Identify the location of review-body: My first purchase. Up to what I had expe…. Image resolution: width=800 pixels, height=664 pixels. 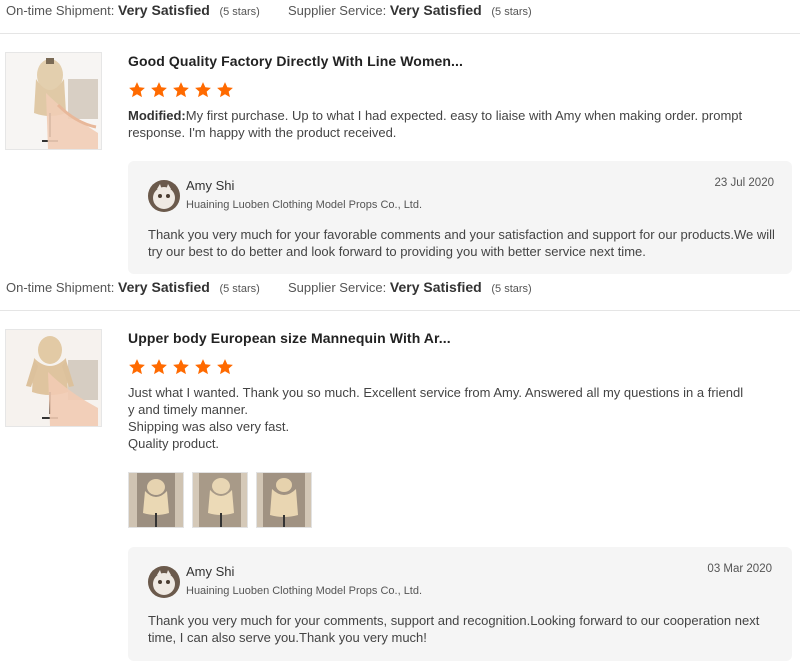
(435, 124).